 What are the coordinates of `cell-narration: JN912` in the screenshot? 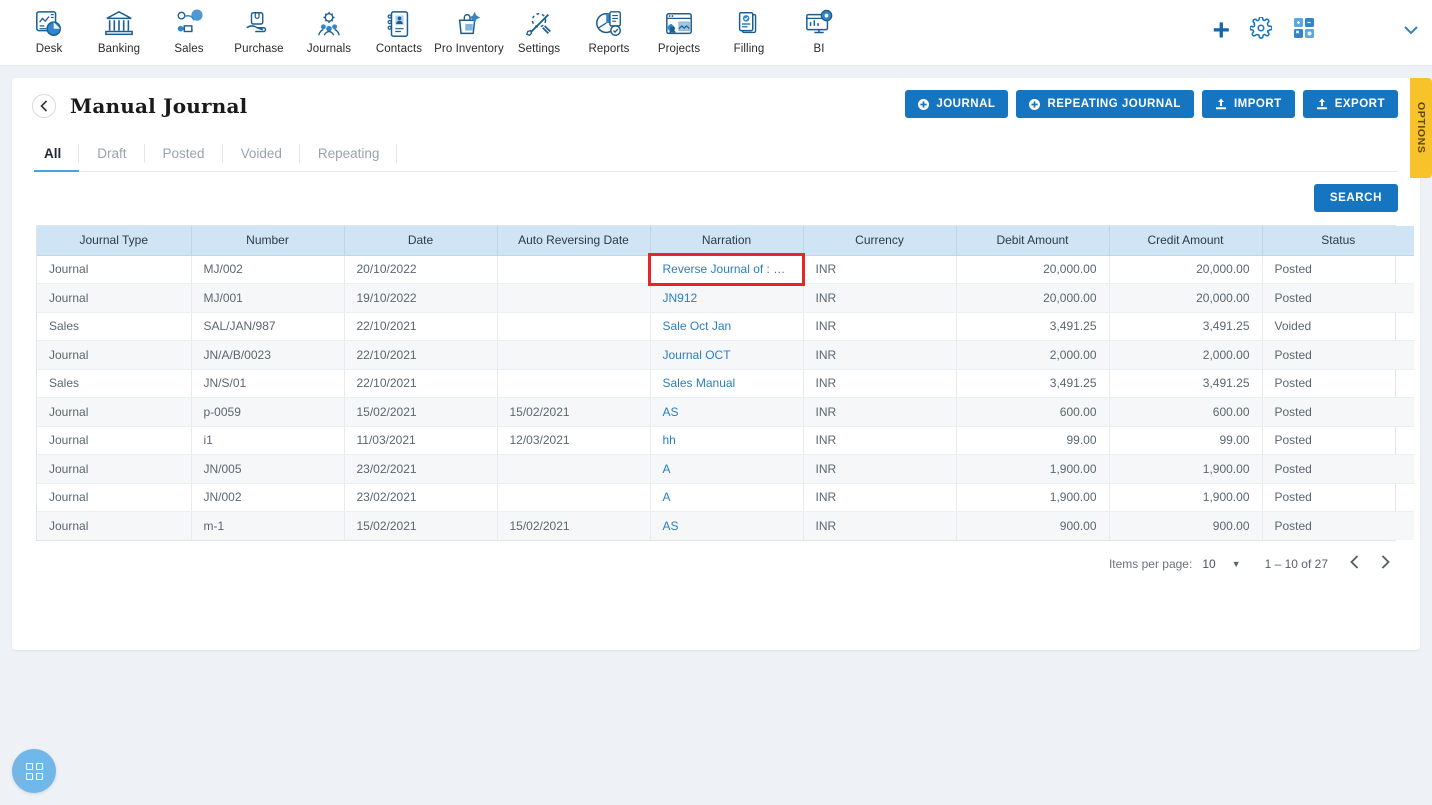 It's located at (727, 298).